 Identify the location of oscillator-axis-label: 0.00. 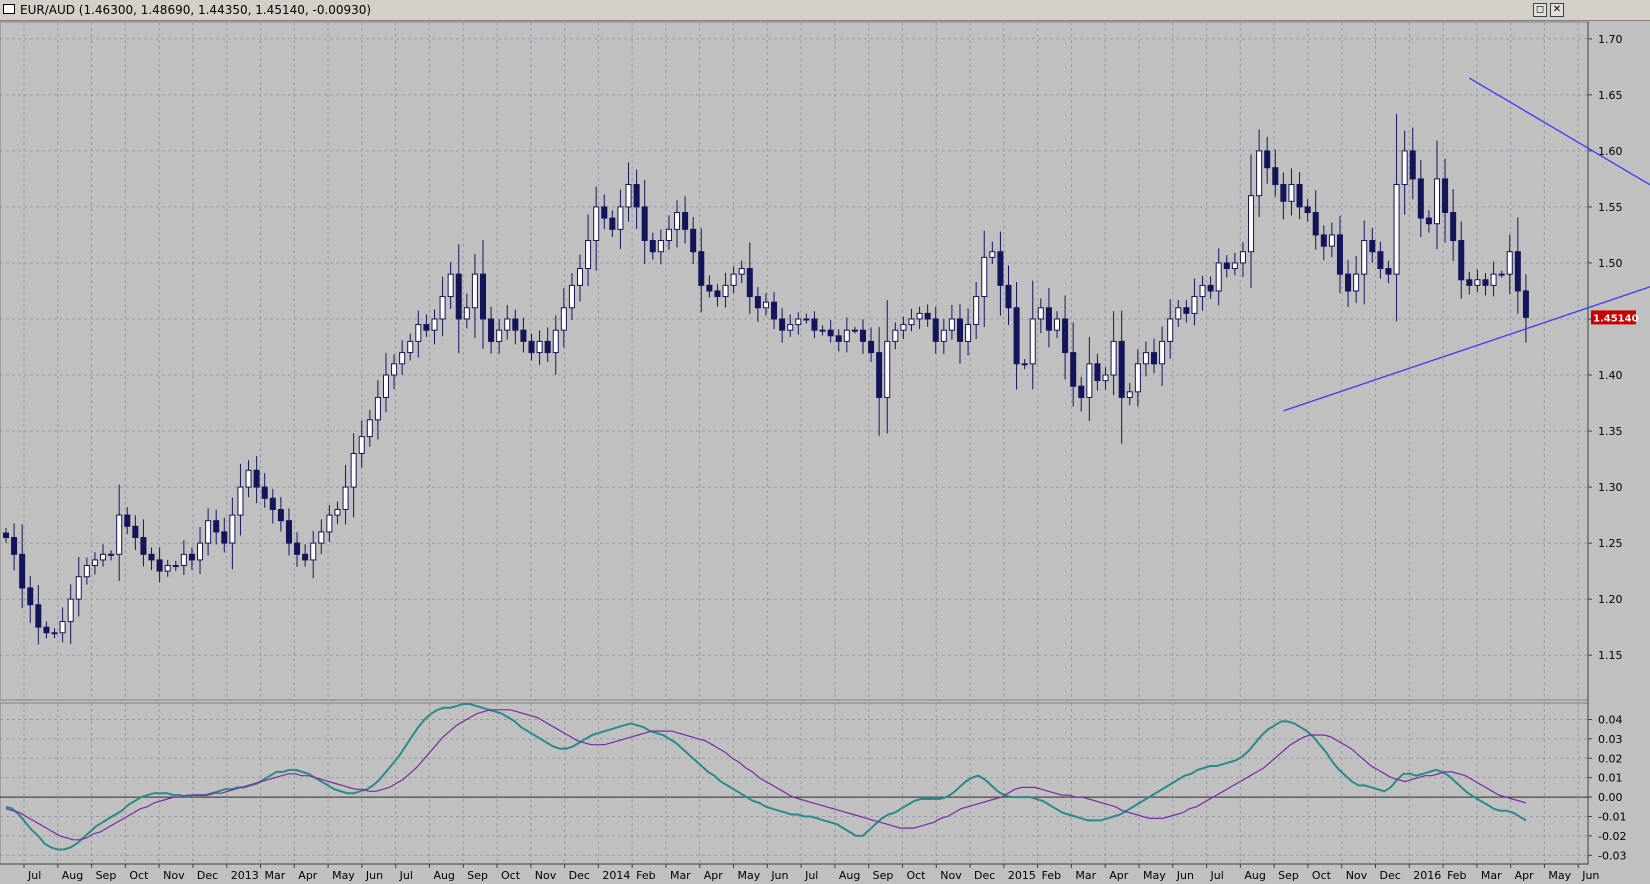
(1610, 797).